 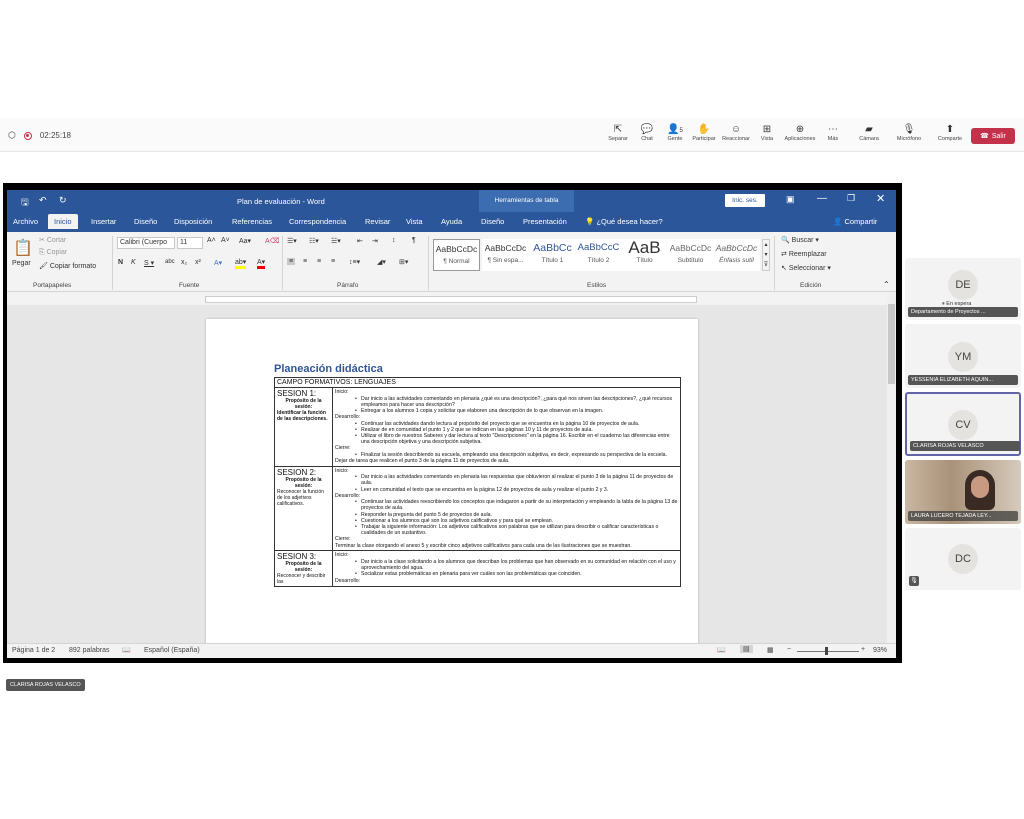 What do you see at coordinates (736, 255) in the screenshot?
I see `style-subtle-emphasis: AaBbCcDc Énfasis sutil` at bounding box center [736, 255].